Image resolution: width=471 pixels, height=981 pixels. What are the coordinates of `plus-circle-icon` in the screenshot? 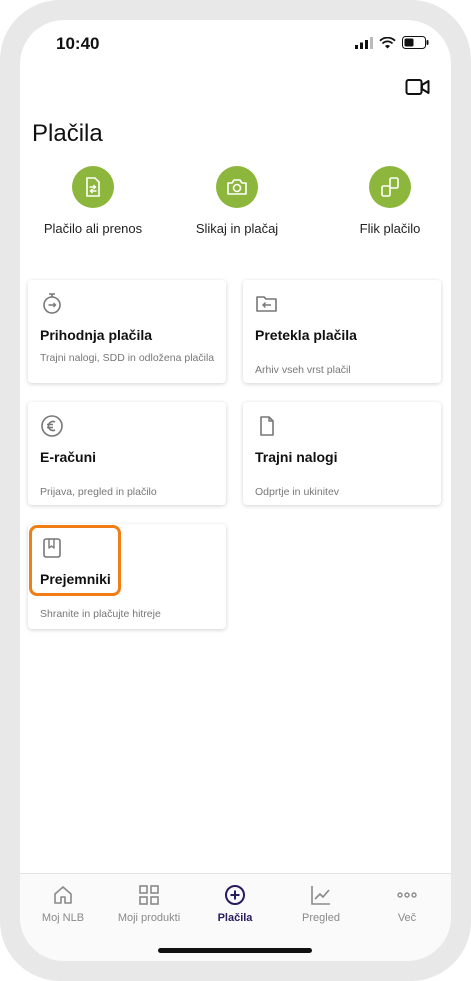 It's located at (235, 895).